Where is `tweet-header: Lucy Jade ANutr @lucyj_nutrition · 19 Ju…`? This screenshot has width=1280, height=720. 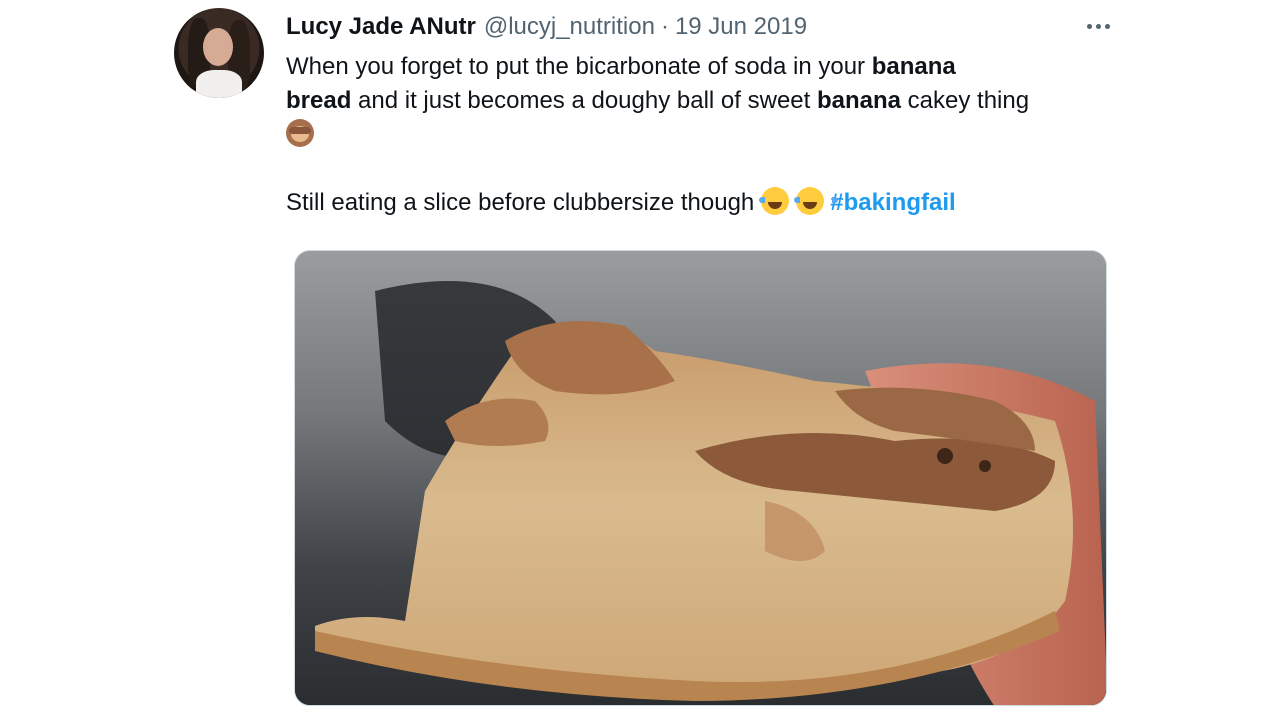 tweet-header: Lucy Jade ANutr @lucyj_nutrition · 19 Ju… is located at coordinates (546, 27).